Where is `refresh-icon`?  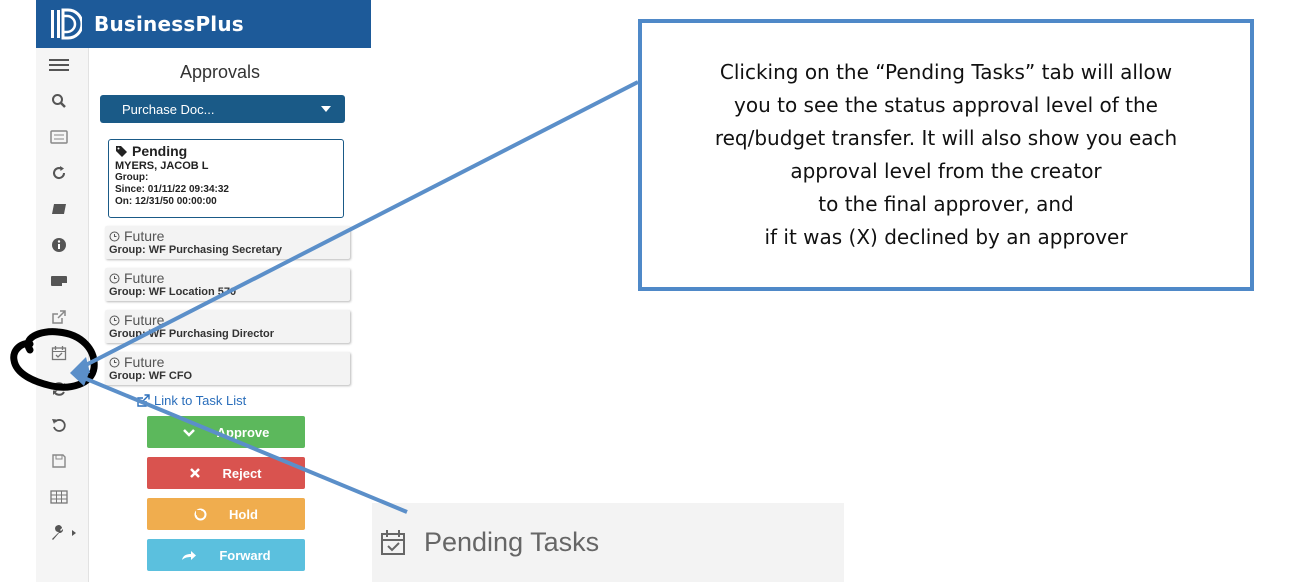 refresh-icon is located at coordinates (59, 173).